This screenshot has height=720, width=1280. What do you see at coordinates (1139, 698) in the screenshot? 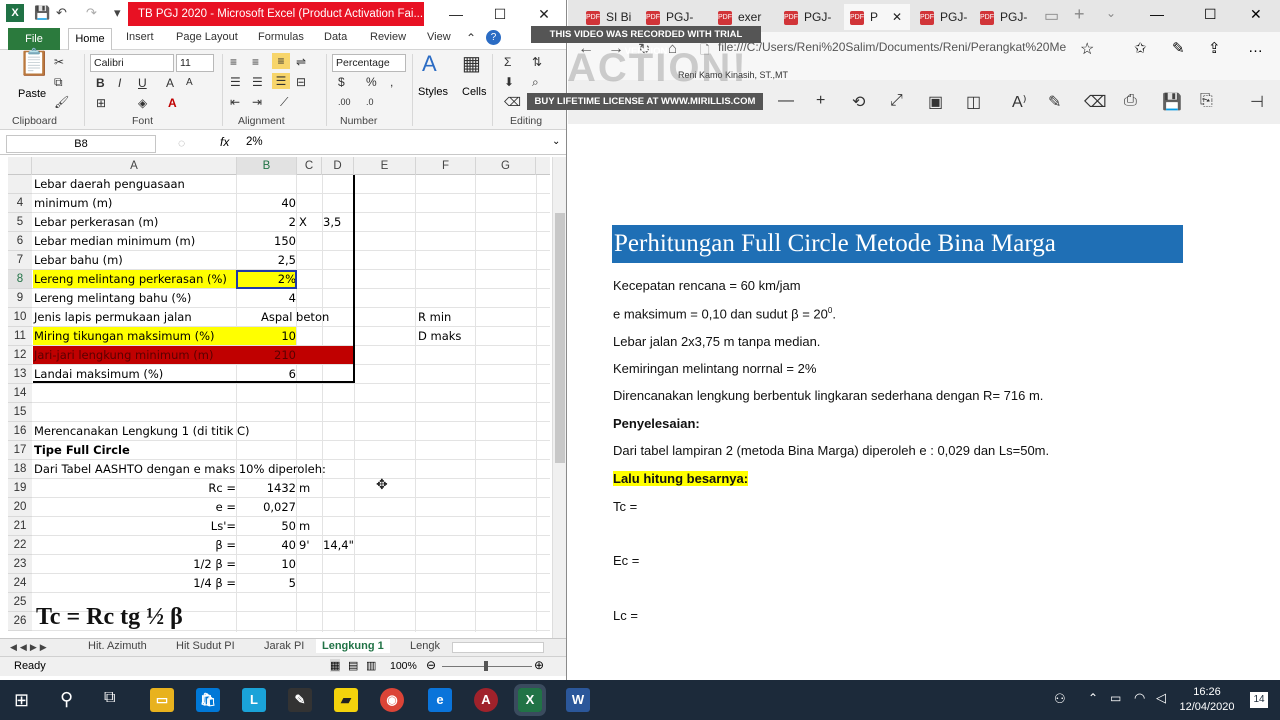
I see `wifi-icon: ◠` at bounding box center [1139, 698].